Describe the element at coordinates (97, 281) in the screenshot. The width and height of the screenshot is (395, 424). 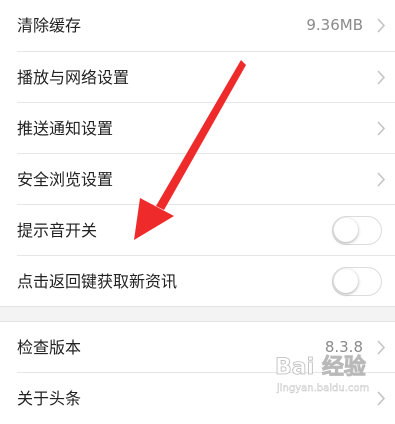
I see `back-key-refresh-label: 点击返回键获取新资讯` at that location.